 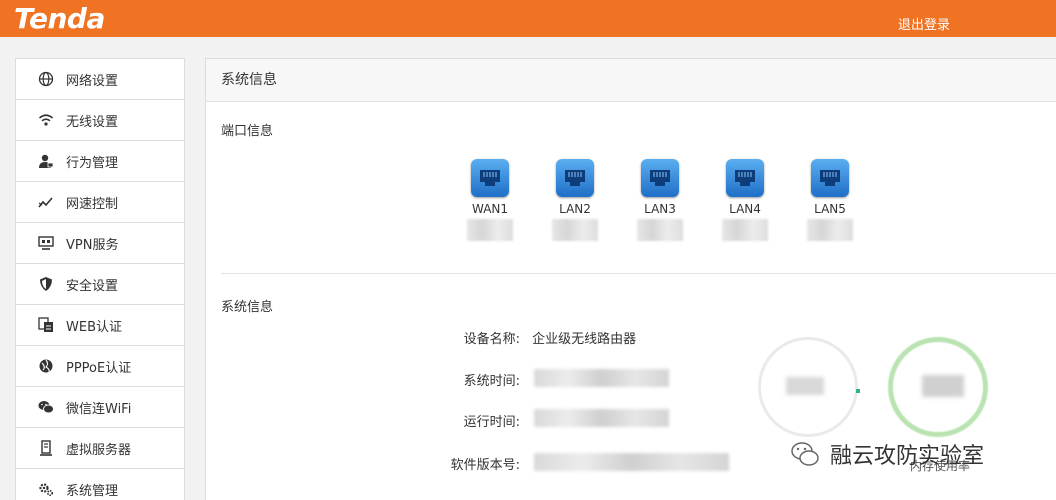 What do you see at coordinates (601, 378) in the screenshot?
I see `system-time-blurred` at bounding box center [601, 378].